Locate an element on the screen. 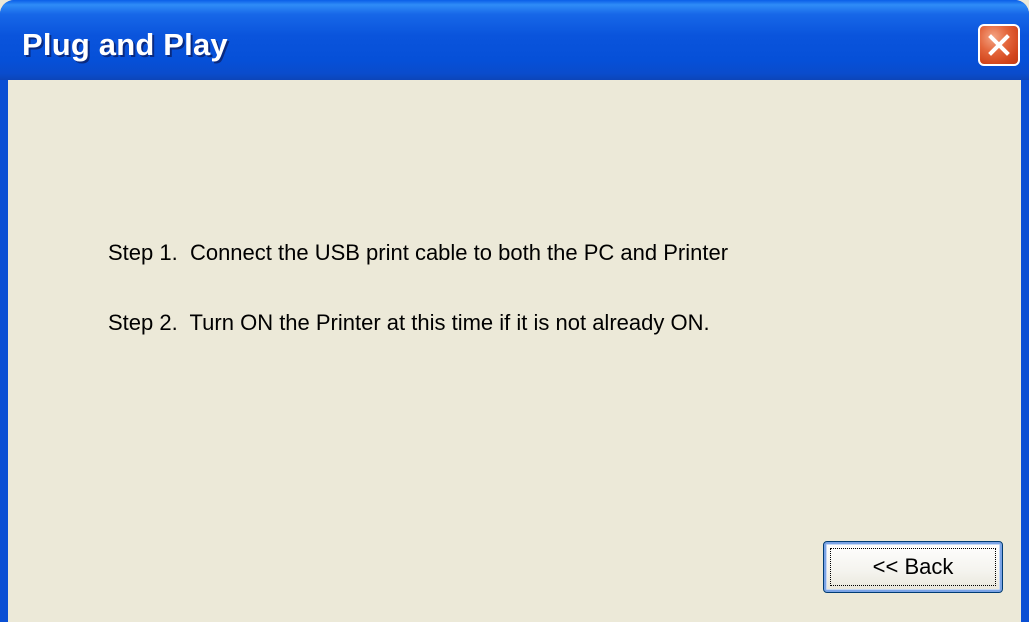  close-icon is located at coordinates (999, 45).